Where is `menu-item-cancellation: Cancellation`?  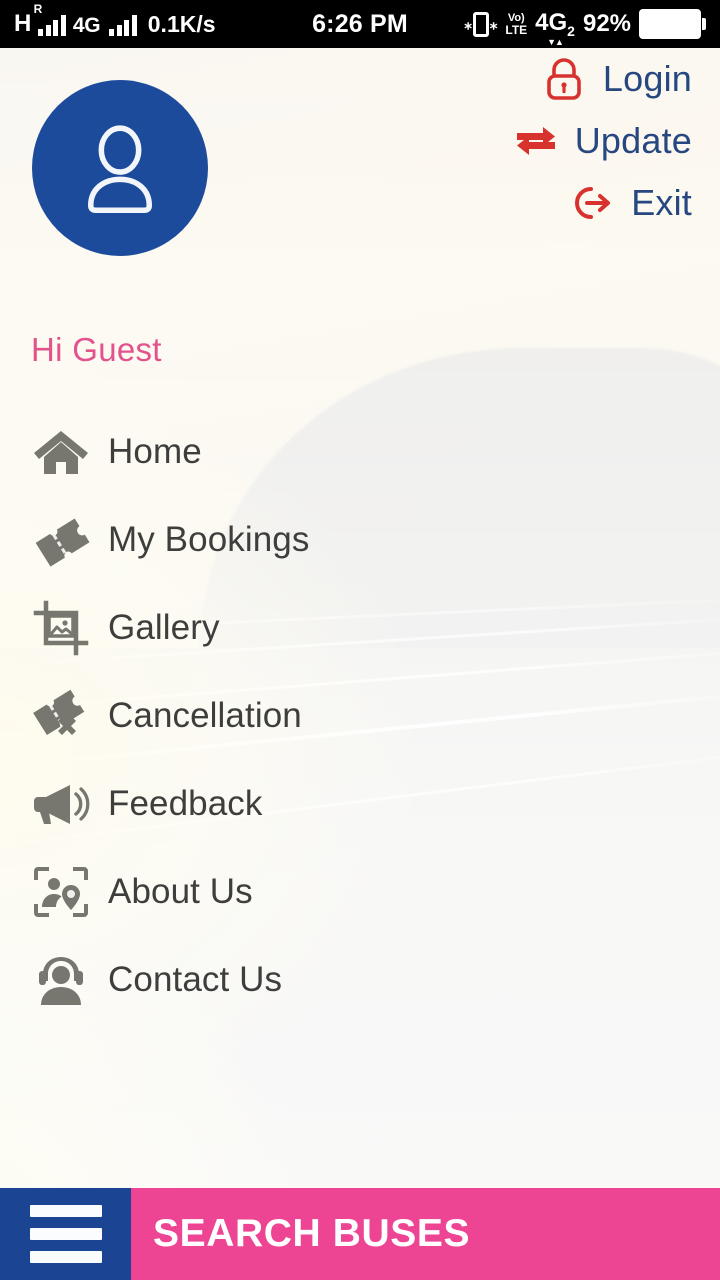 menu-item-cancellation: Cancellation is located at coordinates (360, 716).